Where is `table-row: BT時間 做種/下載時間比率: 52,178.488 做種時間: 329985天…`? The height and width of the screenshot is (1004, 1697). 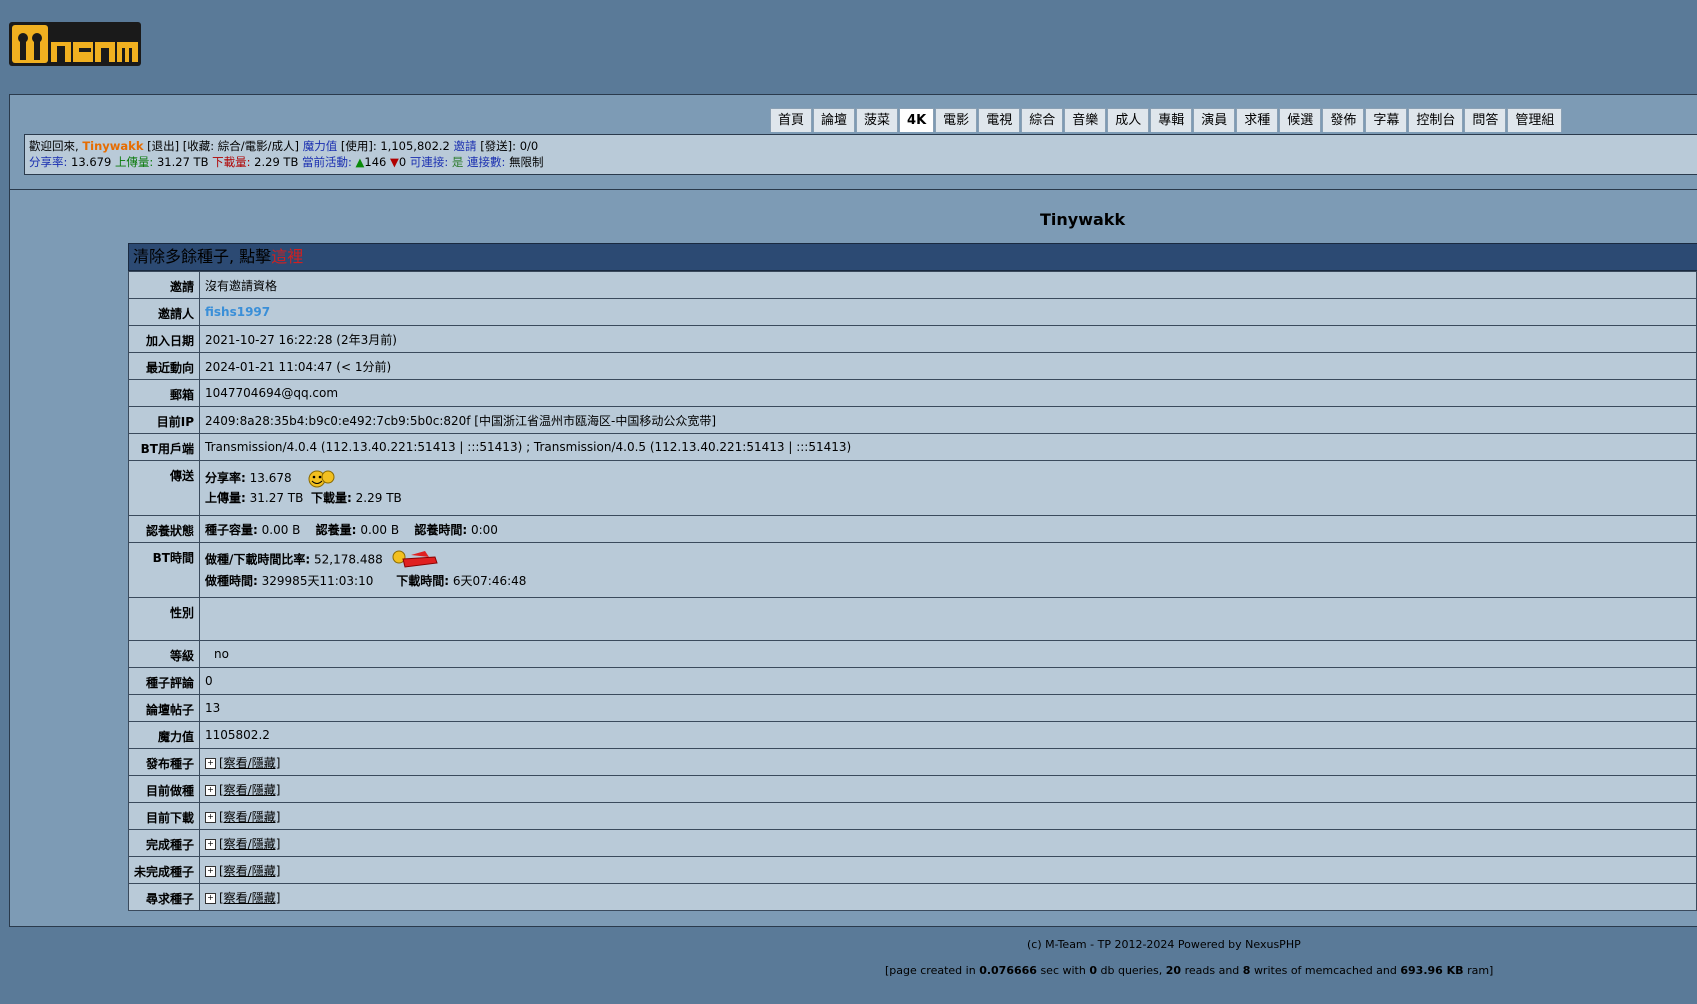 table-row: BT時間 做種/下載時間比率: 52,178.488 做種時間: 329985天… is located at coordinates (912, 570).